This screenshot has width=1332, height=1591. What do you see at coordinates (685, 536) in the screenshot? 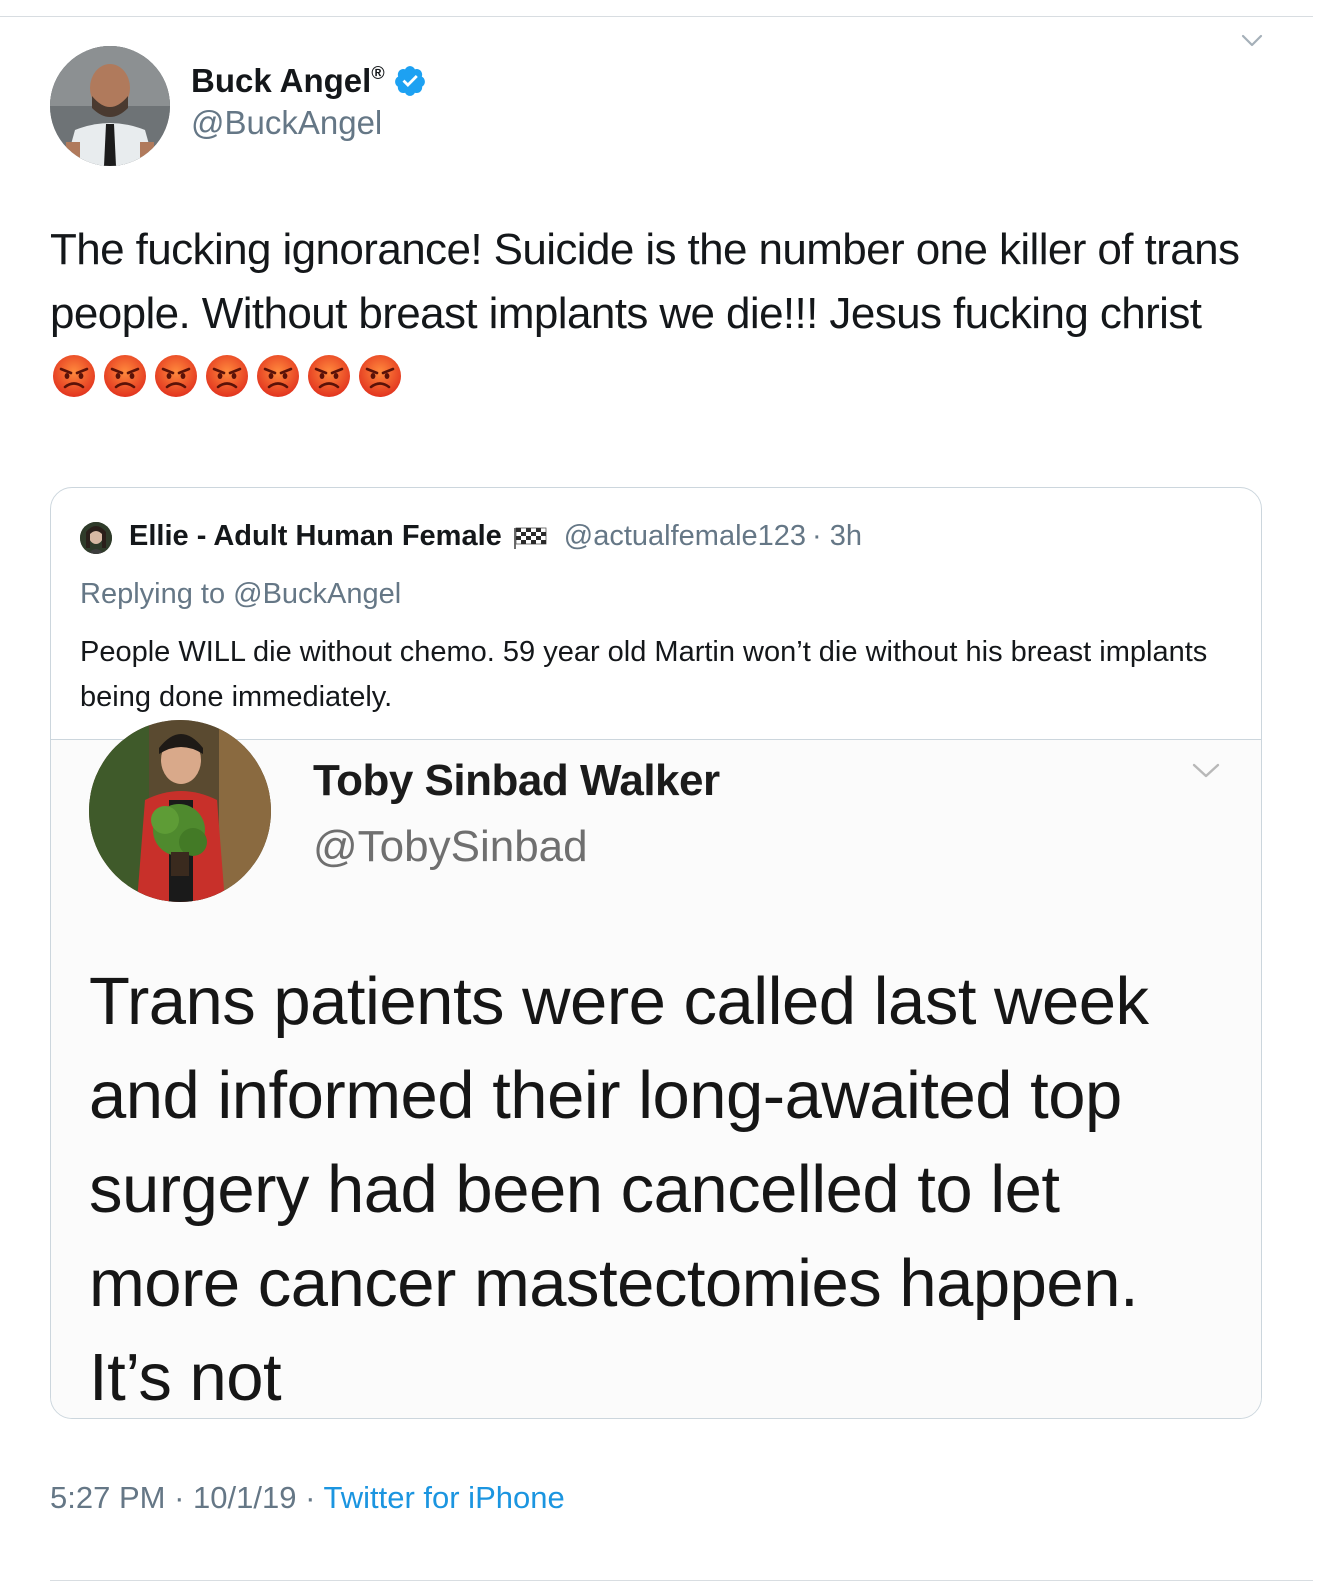
I see `quoted-author-handle: @actualfemale123` at bounding box center [685, 536].